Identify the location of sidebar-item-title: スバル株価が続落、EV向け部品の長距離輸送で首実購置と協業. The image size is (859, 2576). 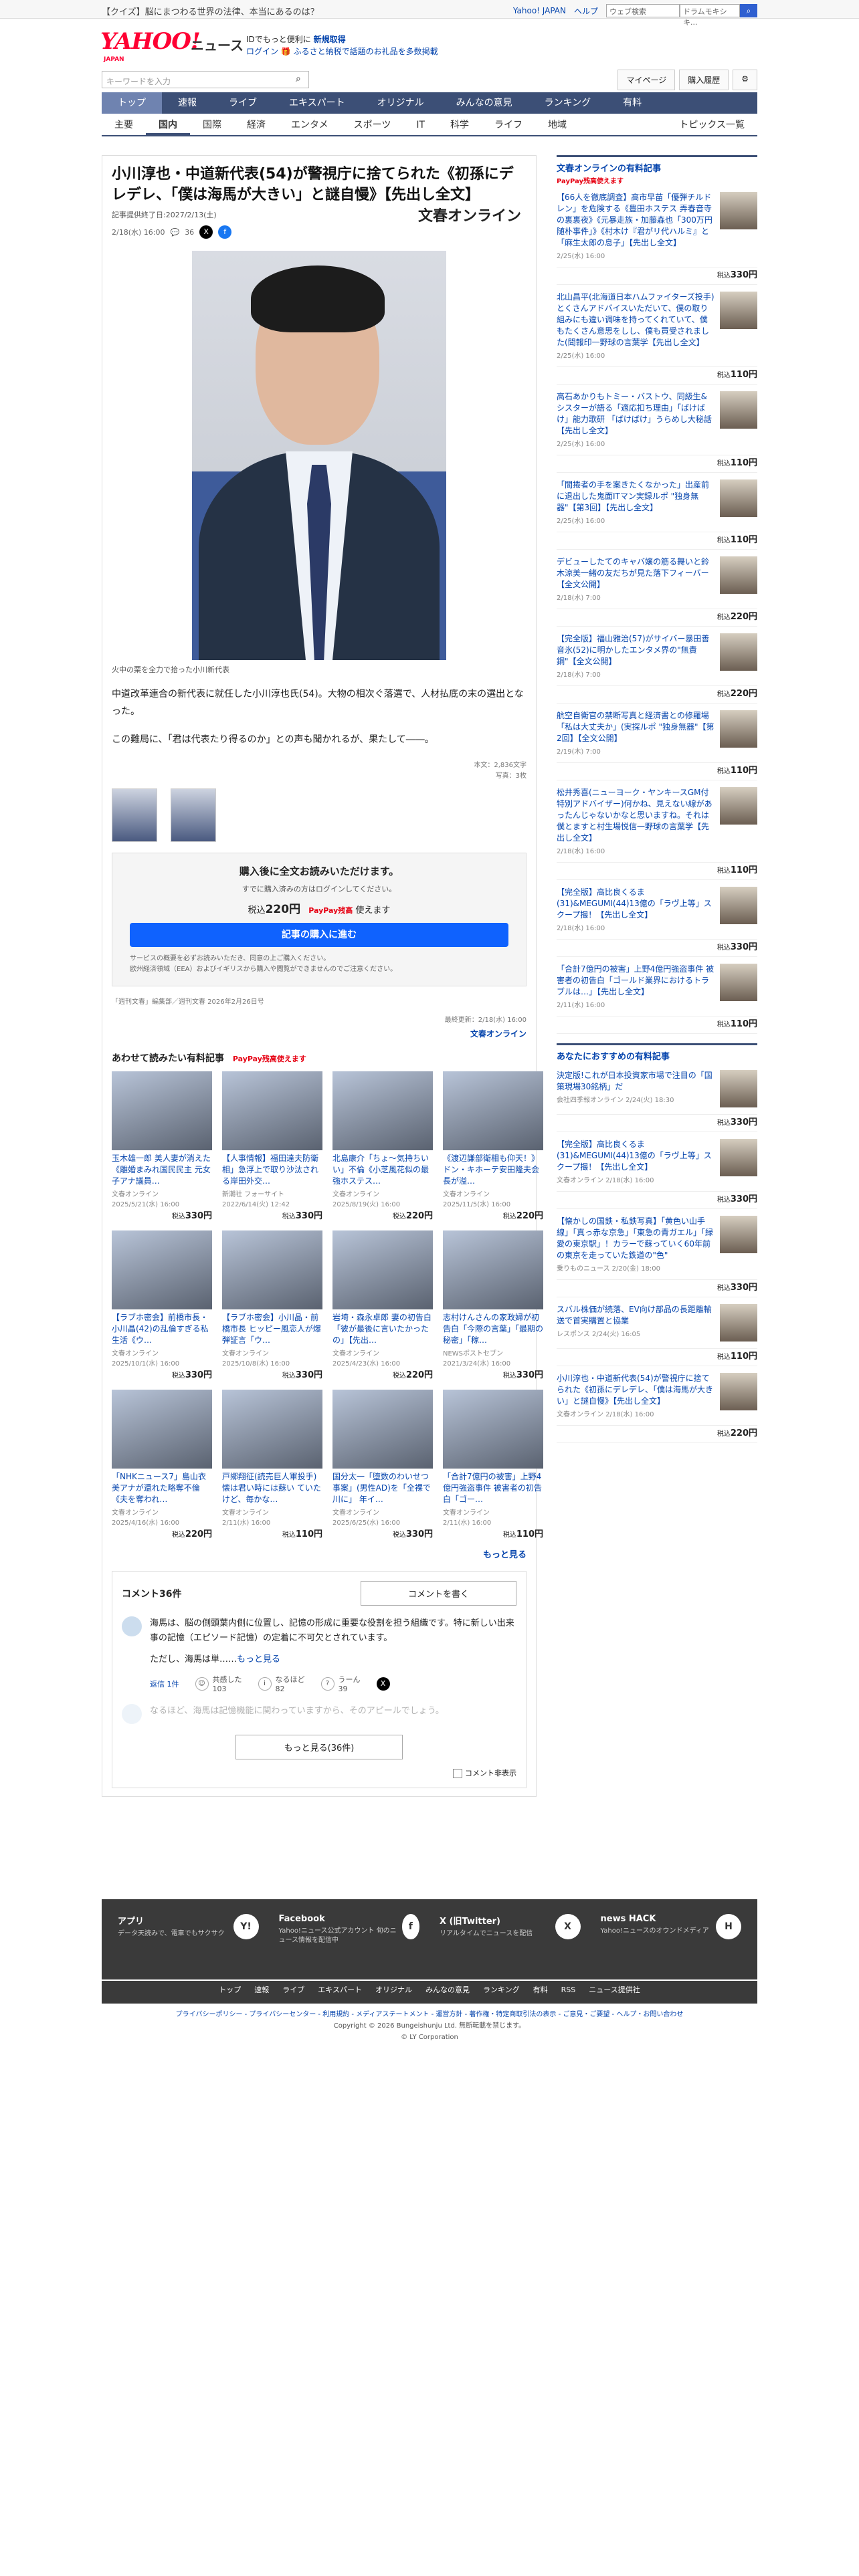
(635, 1315).